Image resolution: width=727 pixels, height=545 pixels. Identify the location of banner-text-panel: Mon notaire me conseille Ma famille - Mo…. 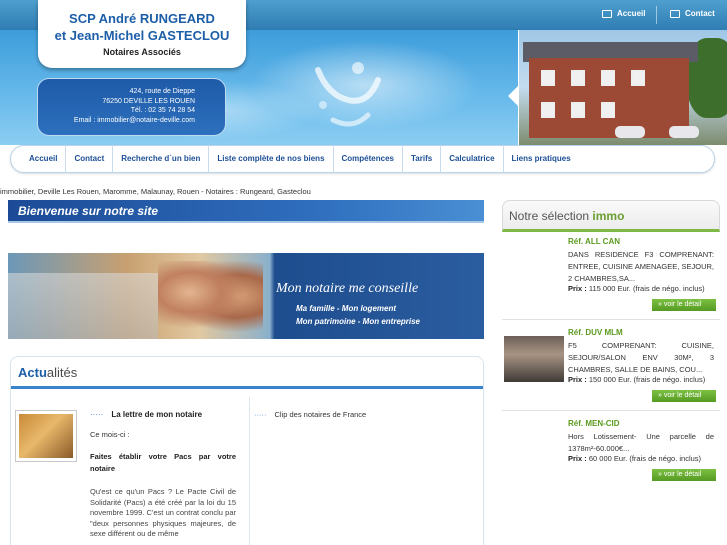
(374, 296).